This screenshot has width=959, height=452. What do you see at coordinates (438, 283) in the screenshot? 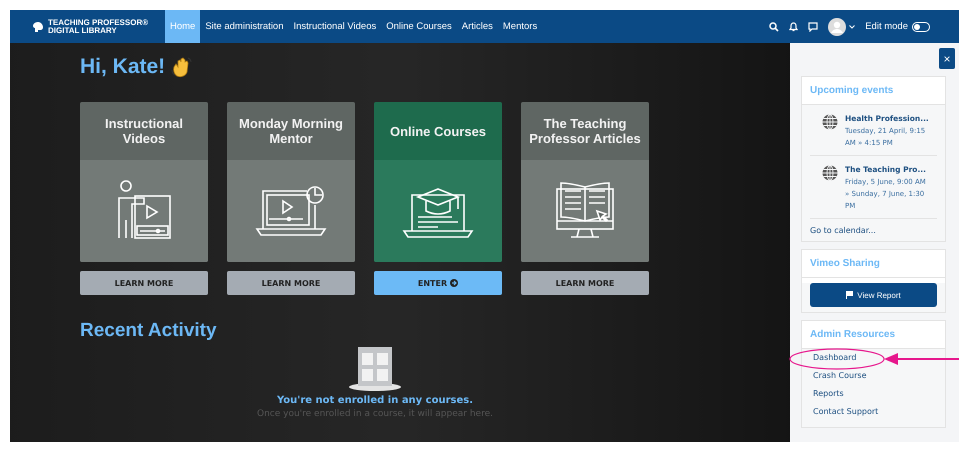
I see `enter-button: ENTER` at bounding box center [438, 283].